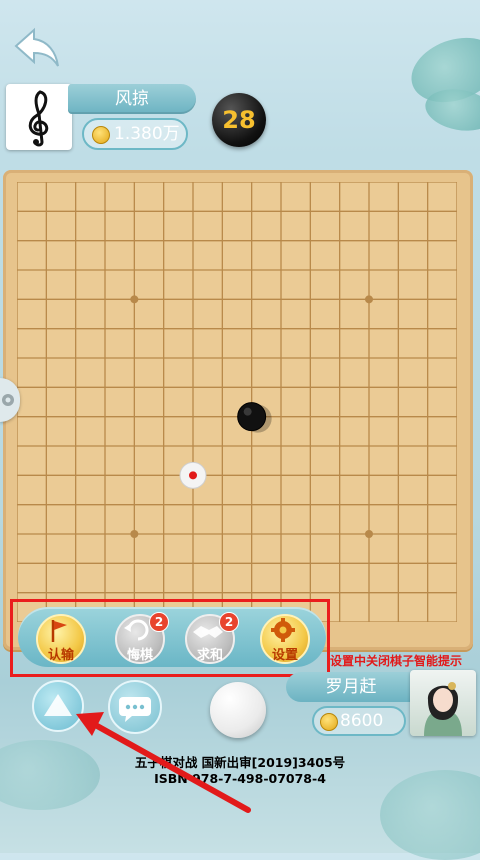 Image resolution: width=480 pixels, height=860 pixels. Describe the element at coordinates (443, 709) in the screenshot. I see `portrait-icon` at that location.